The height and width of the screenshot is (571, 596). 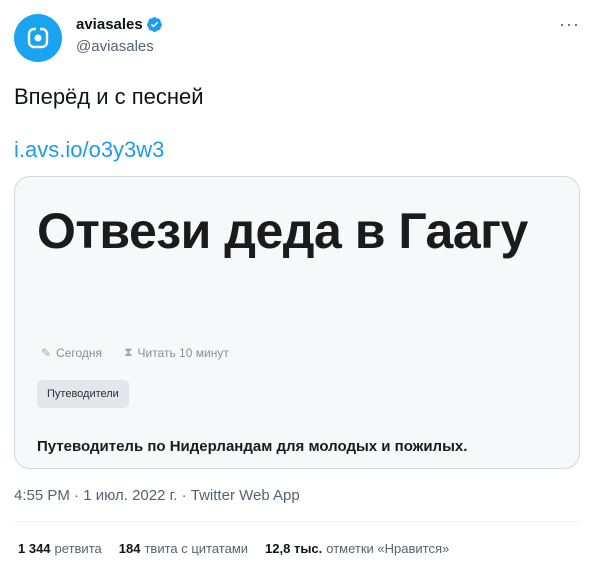 I want to click on verified-badge-icon, so click(x=154, y=24).